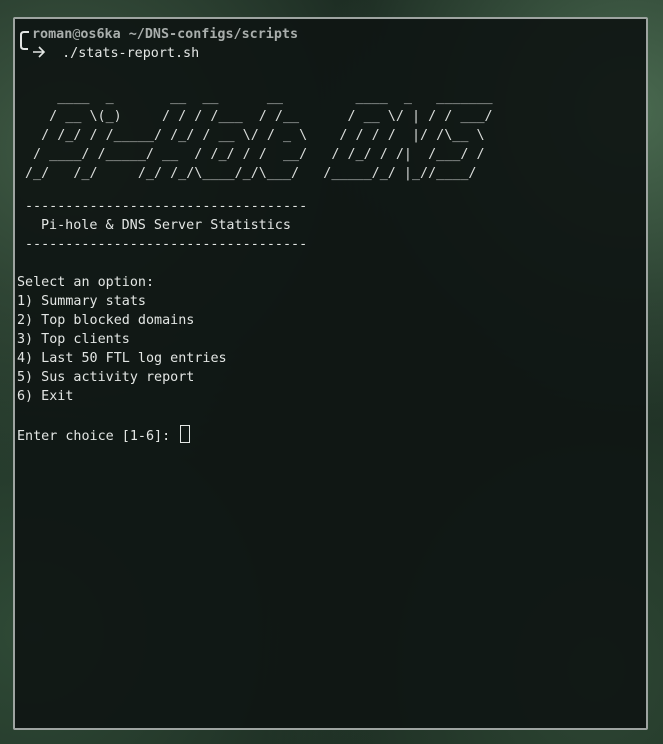 The width and height of the screenshot is (663, 744). Describe the element at coordinates (52, 34) in the screenshot. I see `prompt-user: roman` at that location.